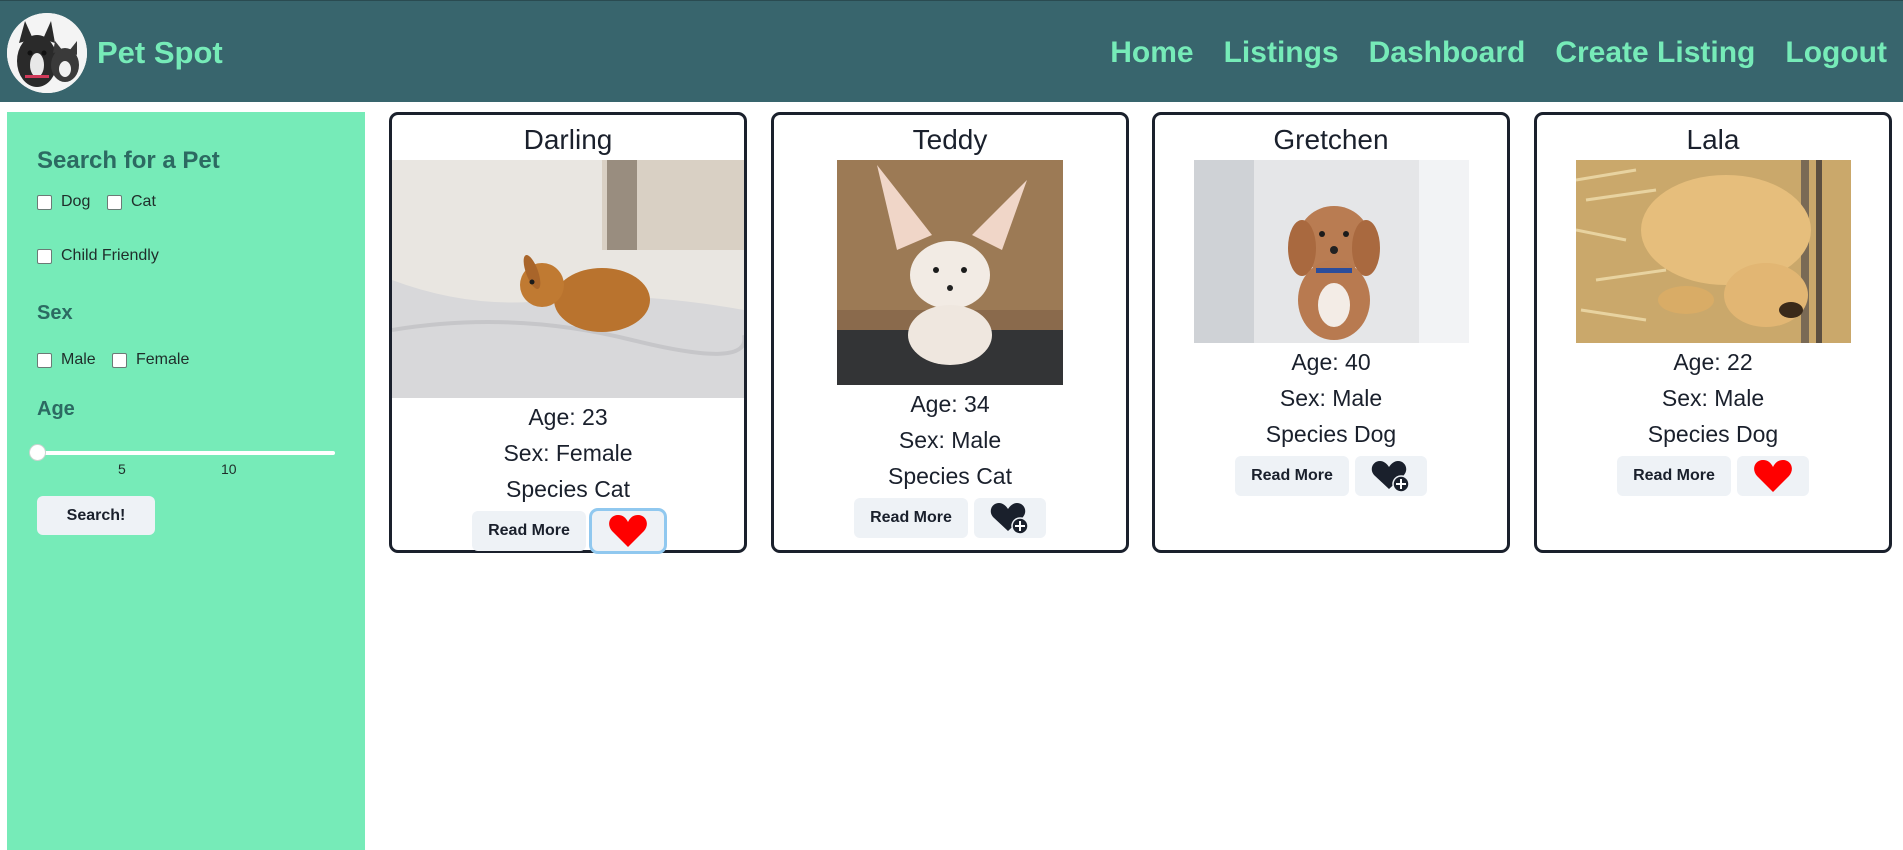  Describe the element at coordinates (78, 359) in the screenshot. I see `male-label: Male` at that location.